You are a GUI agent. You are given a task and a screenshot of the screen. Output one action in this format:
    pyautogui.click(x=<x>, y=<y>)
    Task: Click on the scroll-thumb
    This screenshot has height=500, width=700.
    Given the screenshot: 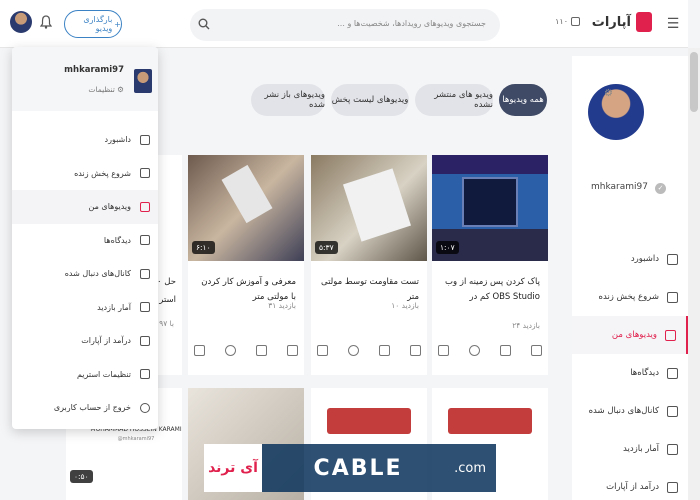 What is the action you would take?
    pyautogui.click(x=694, y=82)
    